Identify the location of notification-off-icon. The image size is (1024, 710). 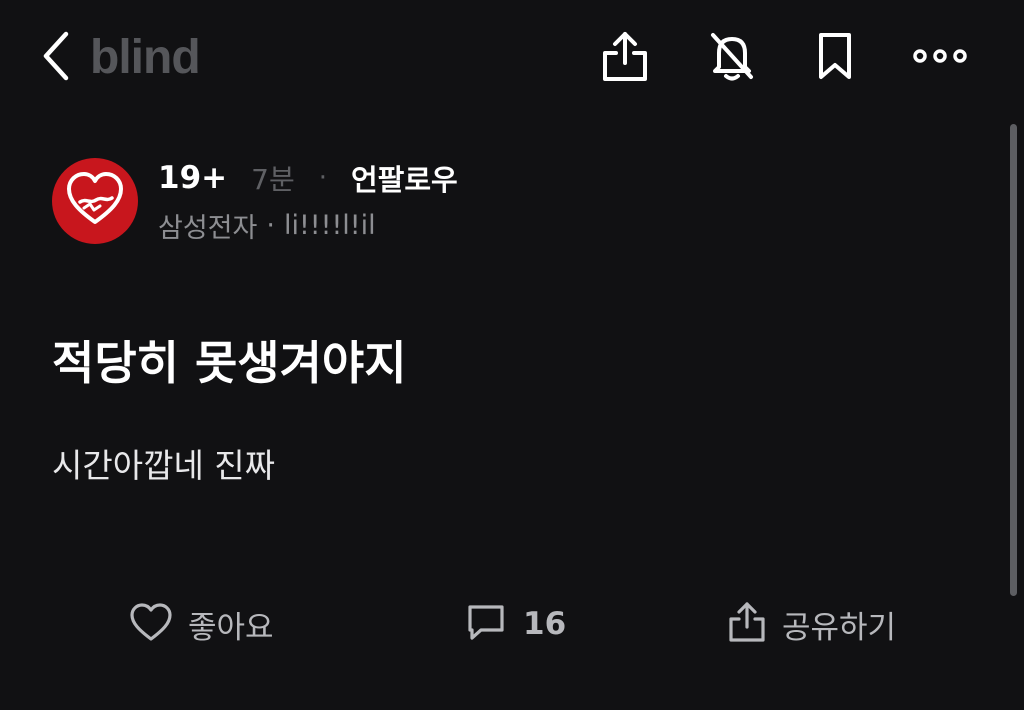
(732, 58).